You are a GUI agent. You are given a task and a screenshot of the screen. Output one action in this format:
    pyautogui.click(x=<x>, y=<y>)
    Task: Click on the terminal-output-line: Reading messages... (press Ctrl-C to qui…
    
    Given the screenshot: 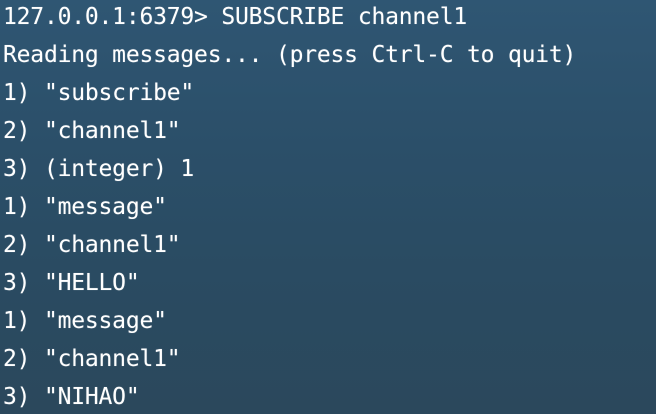 What is the action you would take?
    pyautogui.click(x=290, y=55)
    